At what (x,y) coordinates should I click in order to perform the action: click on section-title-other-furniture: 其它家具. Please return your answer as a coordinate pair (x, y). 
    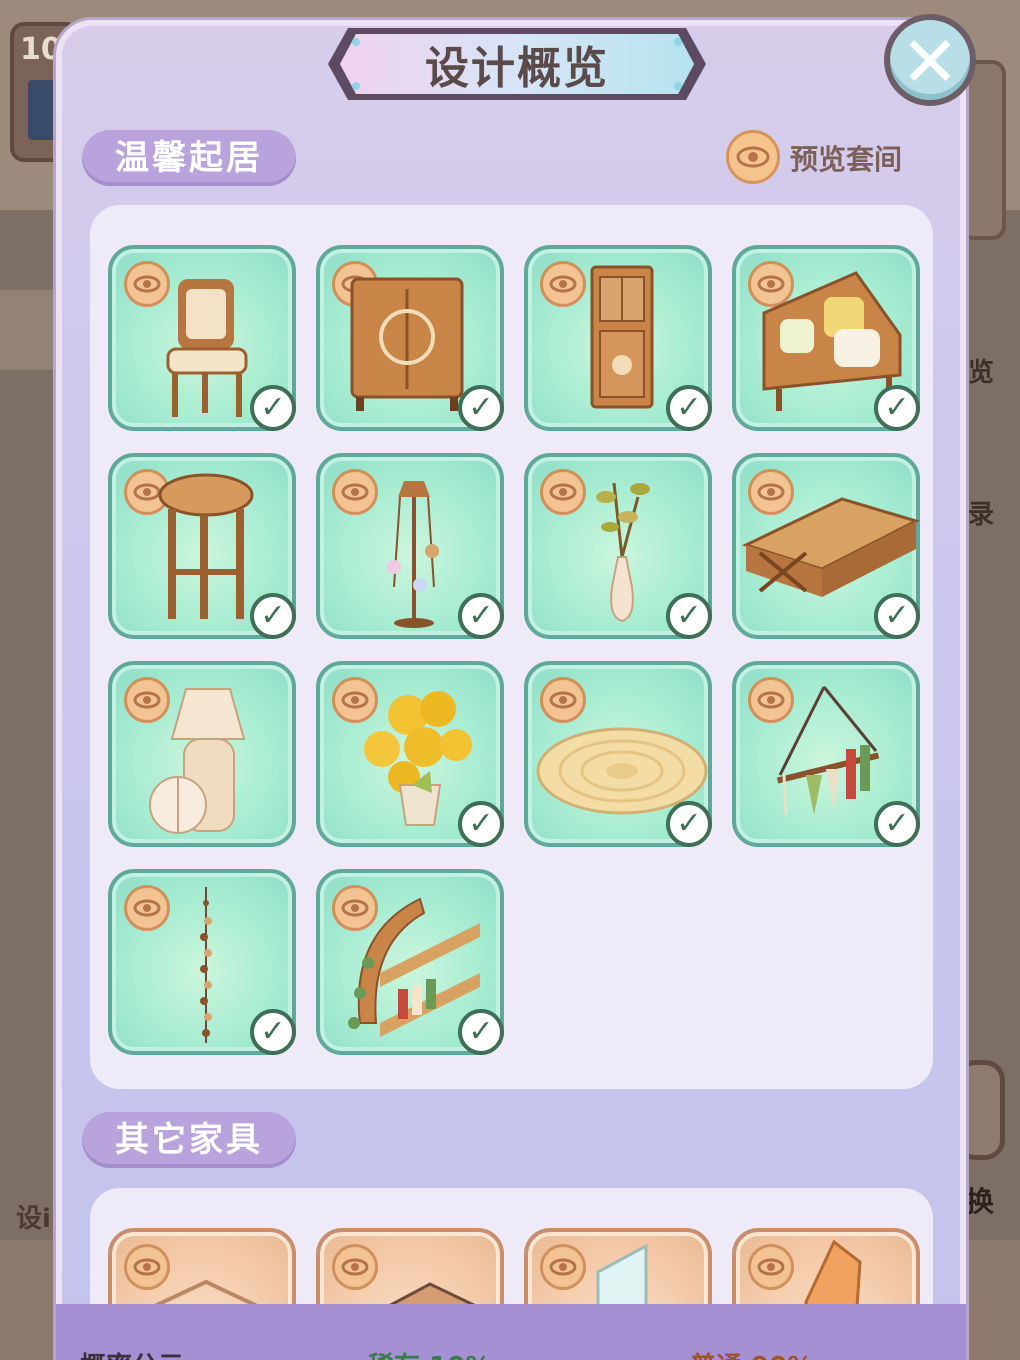
    Looking at the image, I should click on (189, 1140).